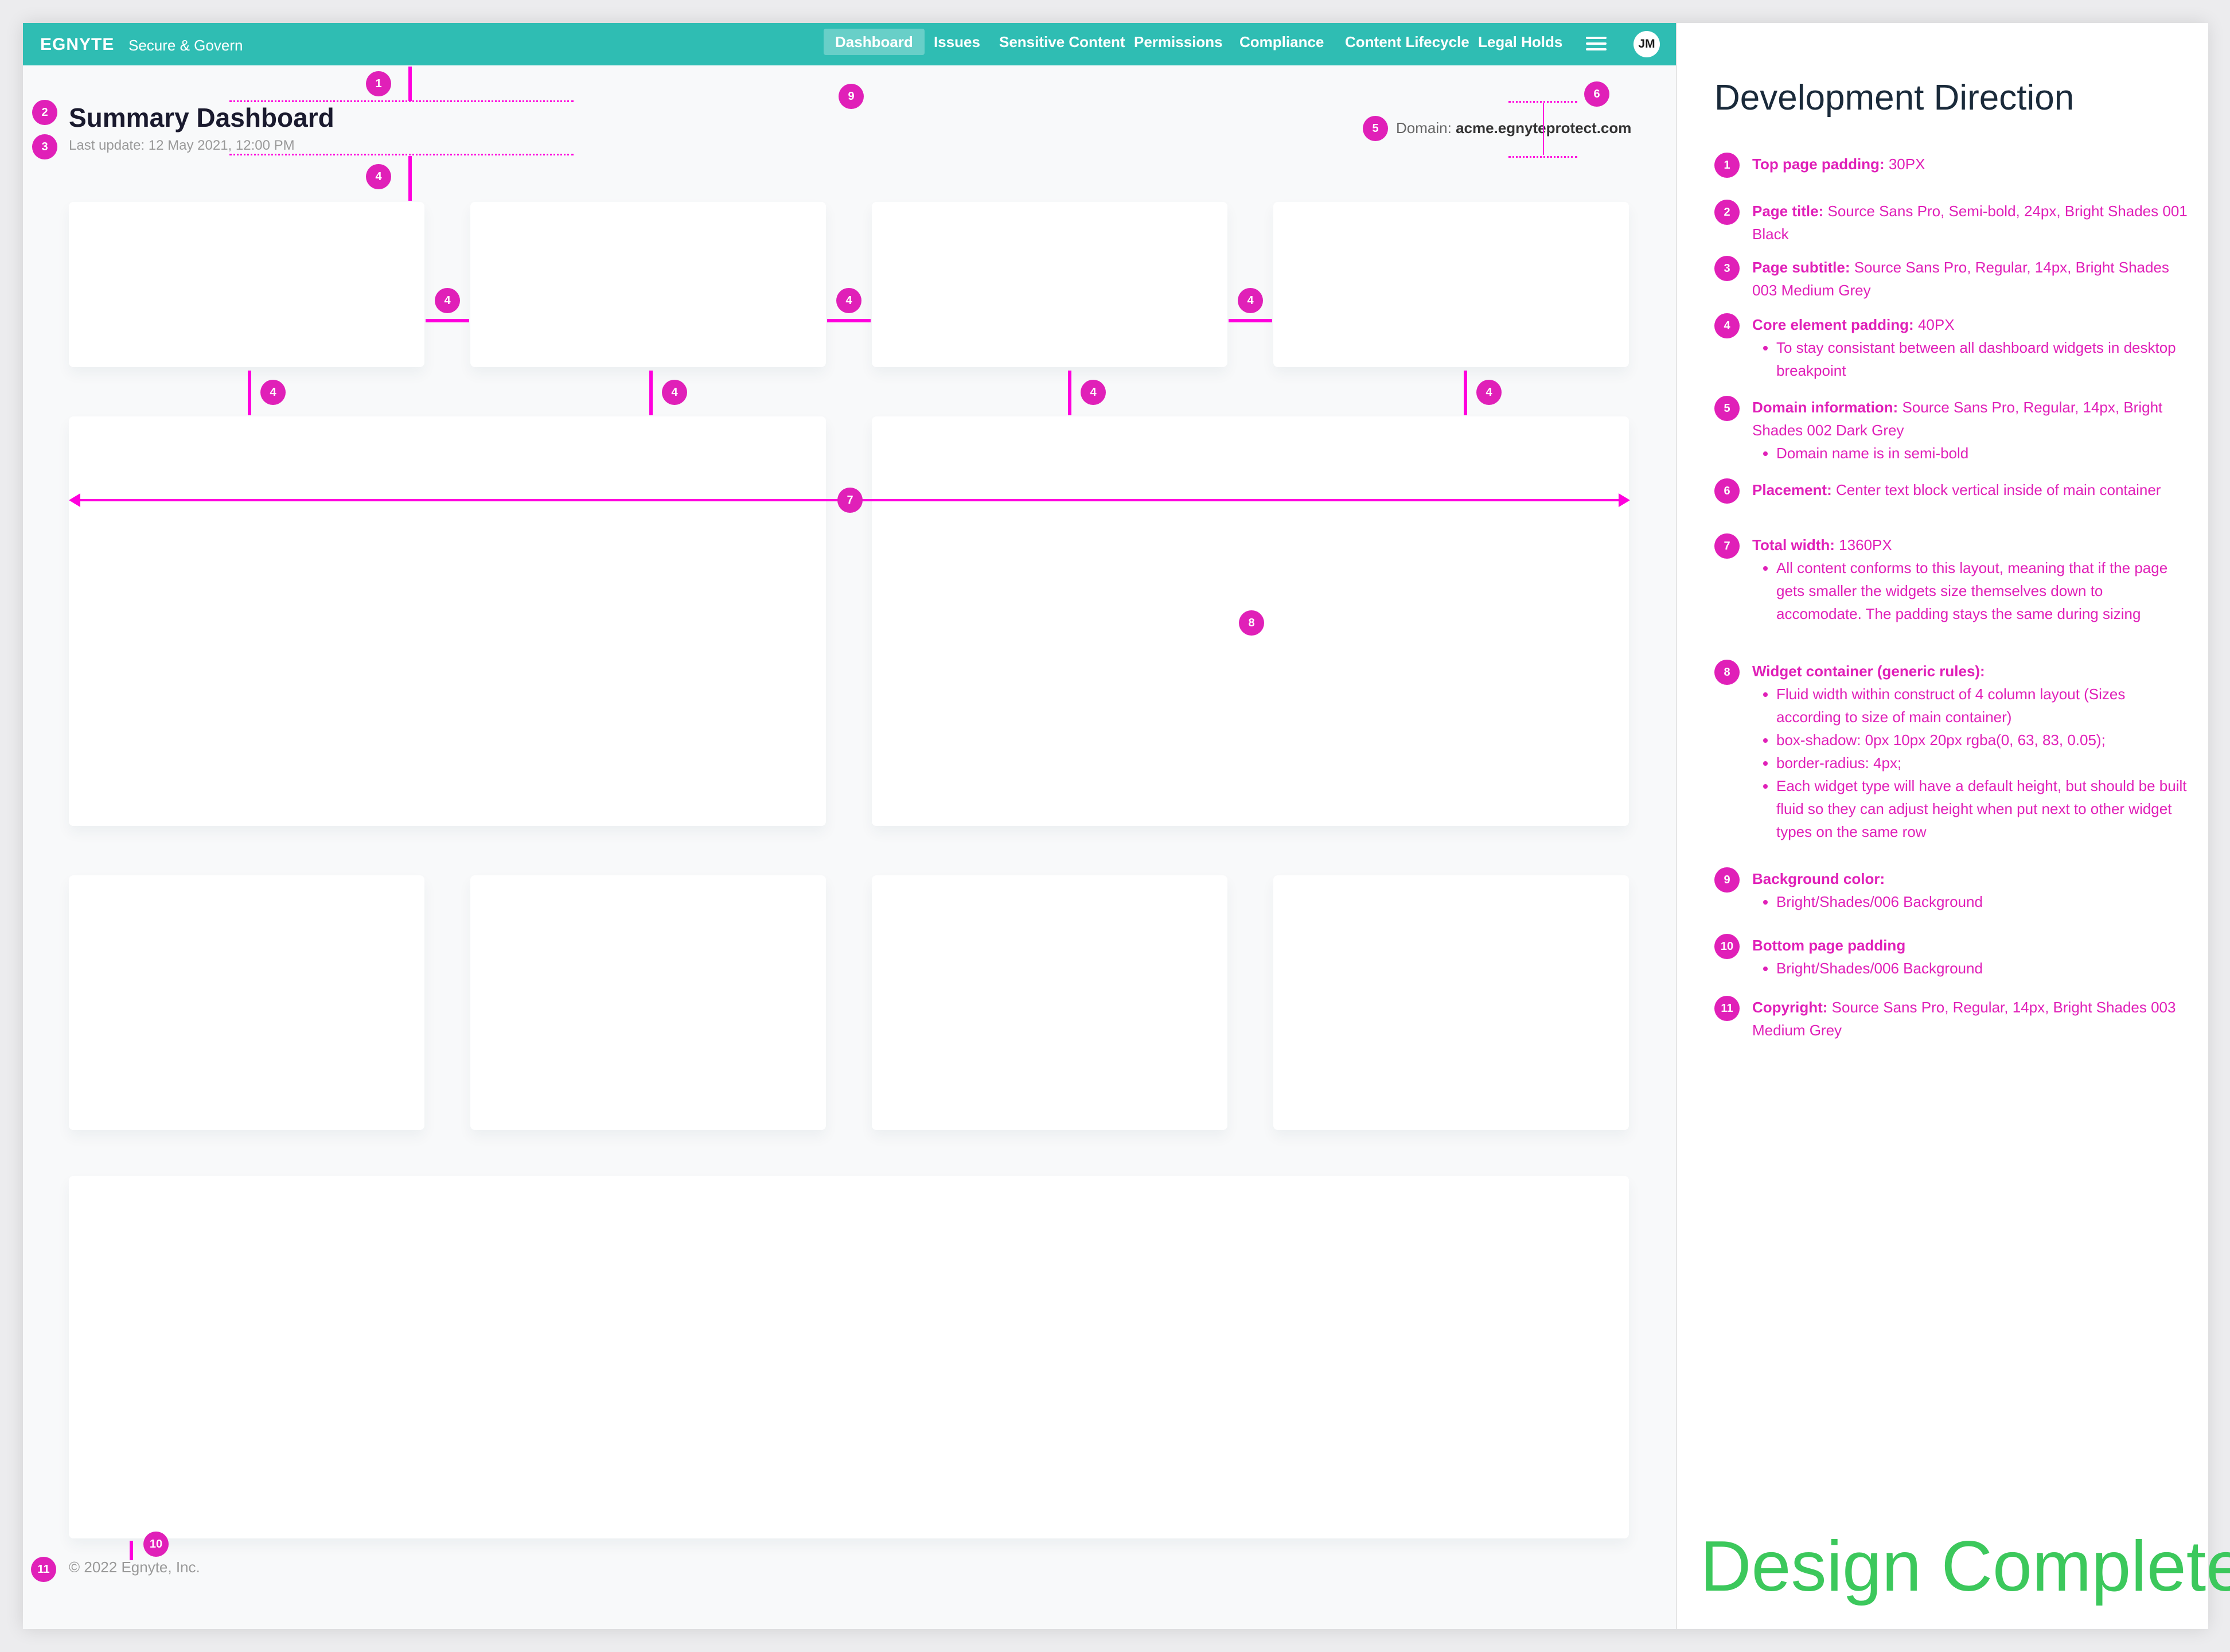  I want to click on note-badge: 11, so click(1727, 1008).